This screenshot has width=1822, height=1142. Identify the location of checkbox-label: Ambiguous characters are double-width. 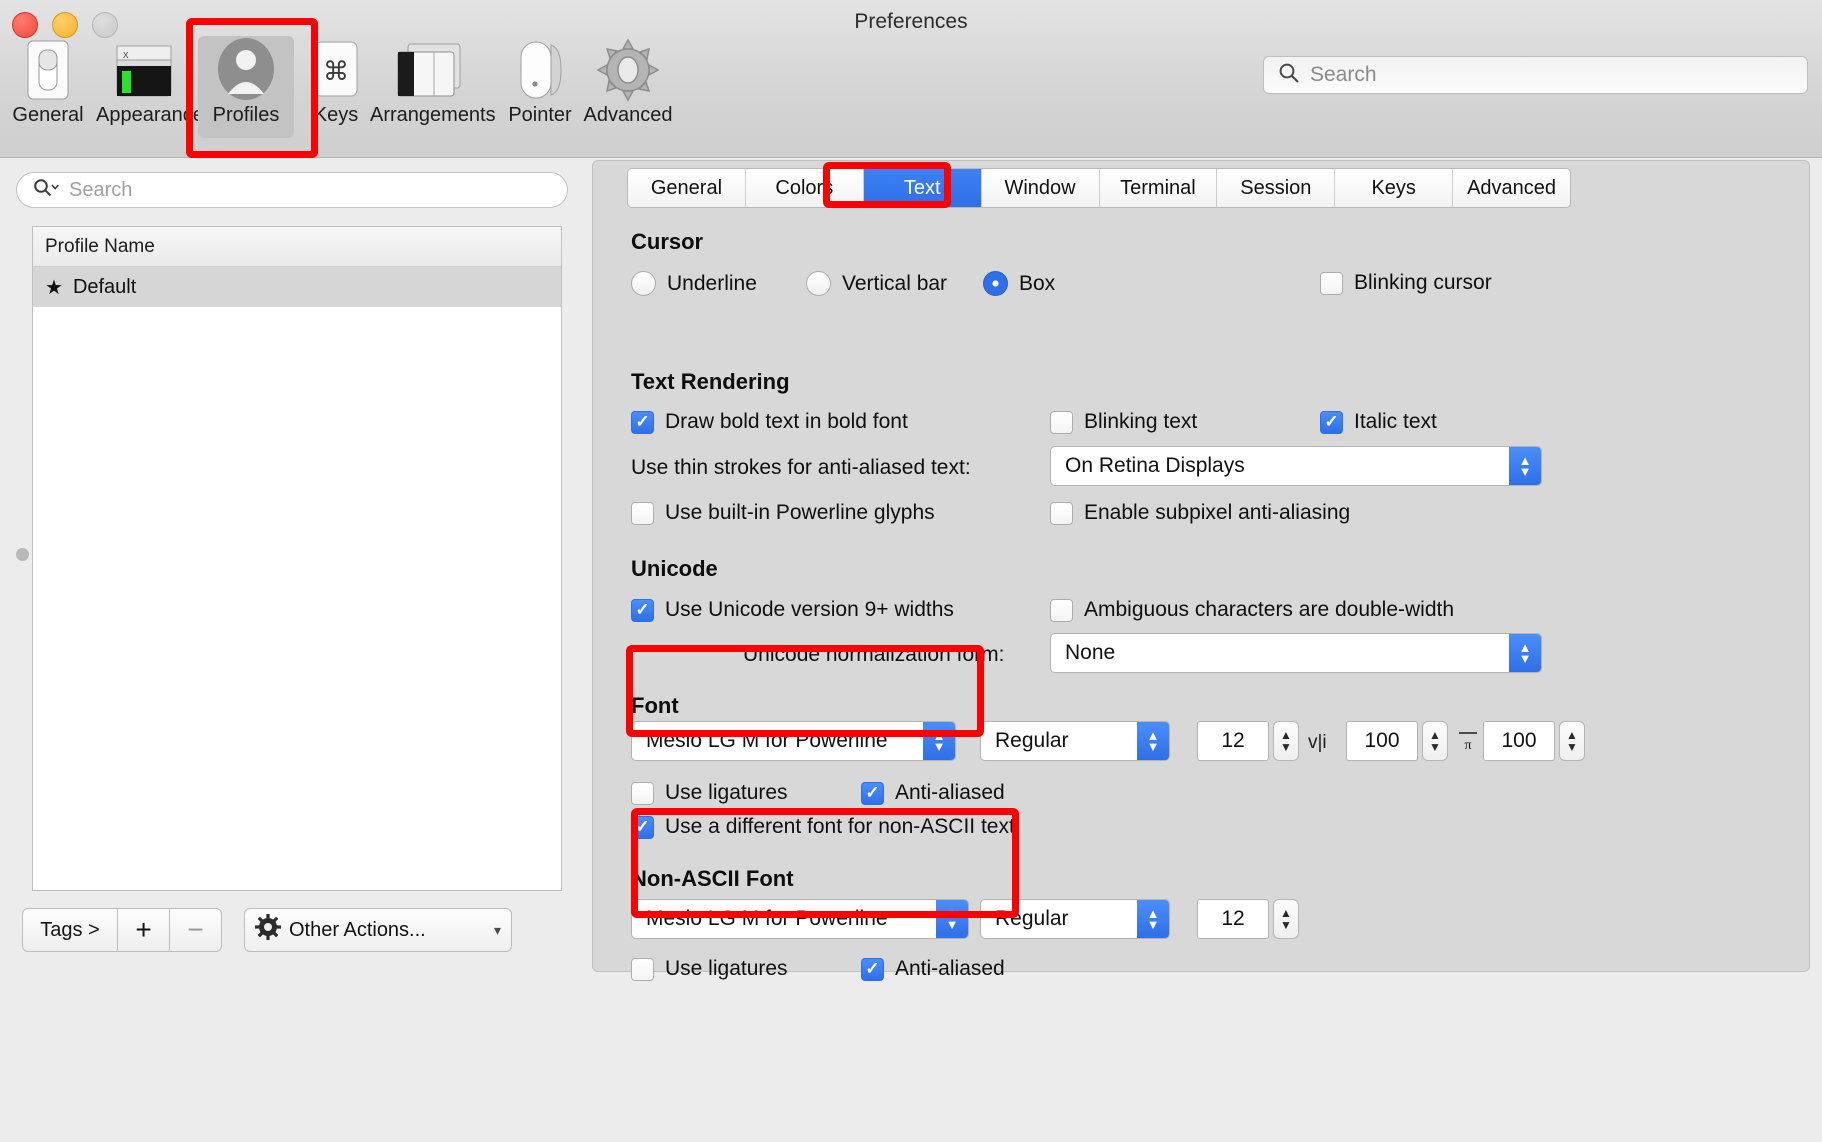
(1269, 609).